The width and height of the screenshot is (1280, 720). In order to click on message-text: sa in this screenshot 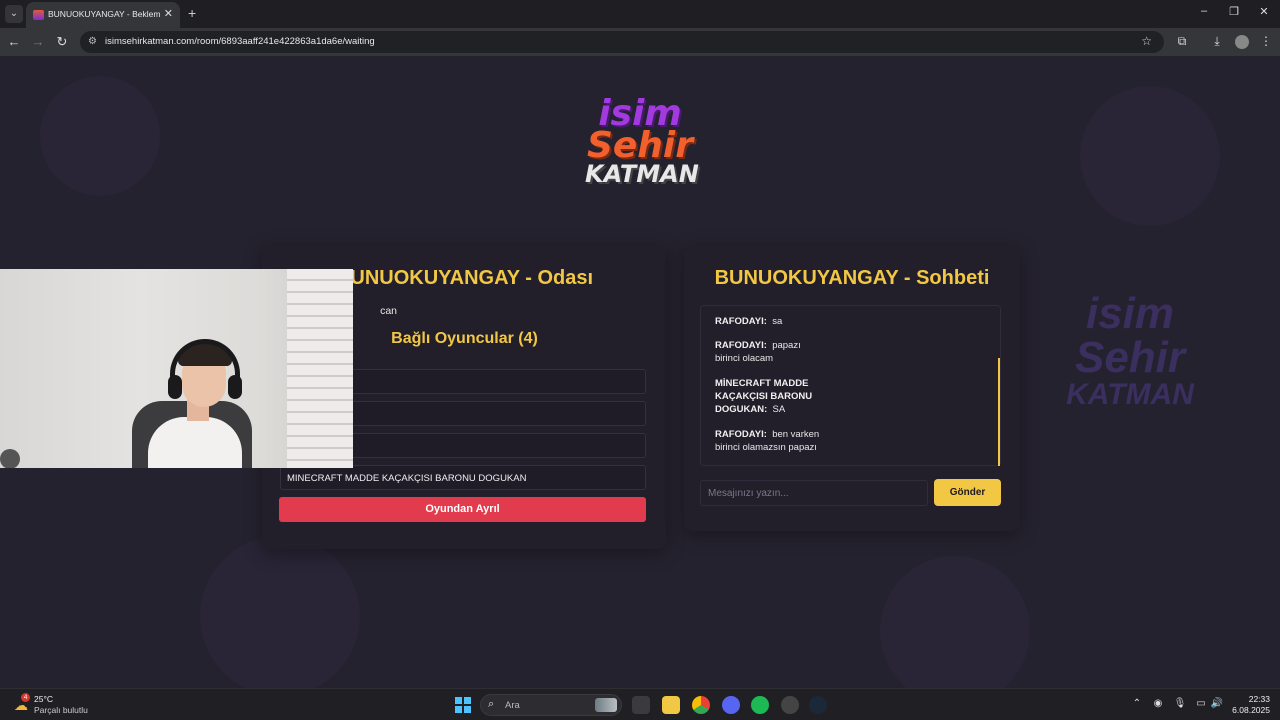, I will do `click(777, 321)`.